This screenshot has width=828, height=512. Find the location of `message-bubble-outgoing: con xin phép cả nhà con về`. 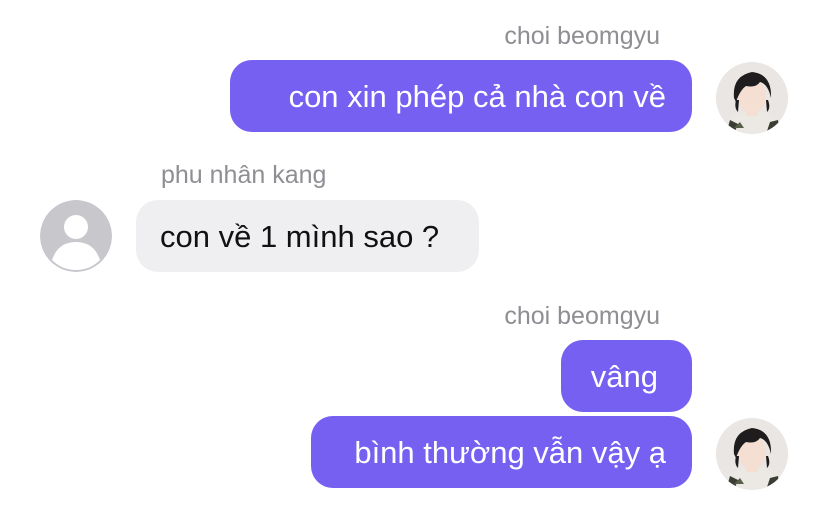

message-bubble-outgoing: con xin phép cả nhà con về is located at coordinates (461, 96).